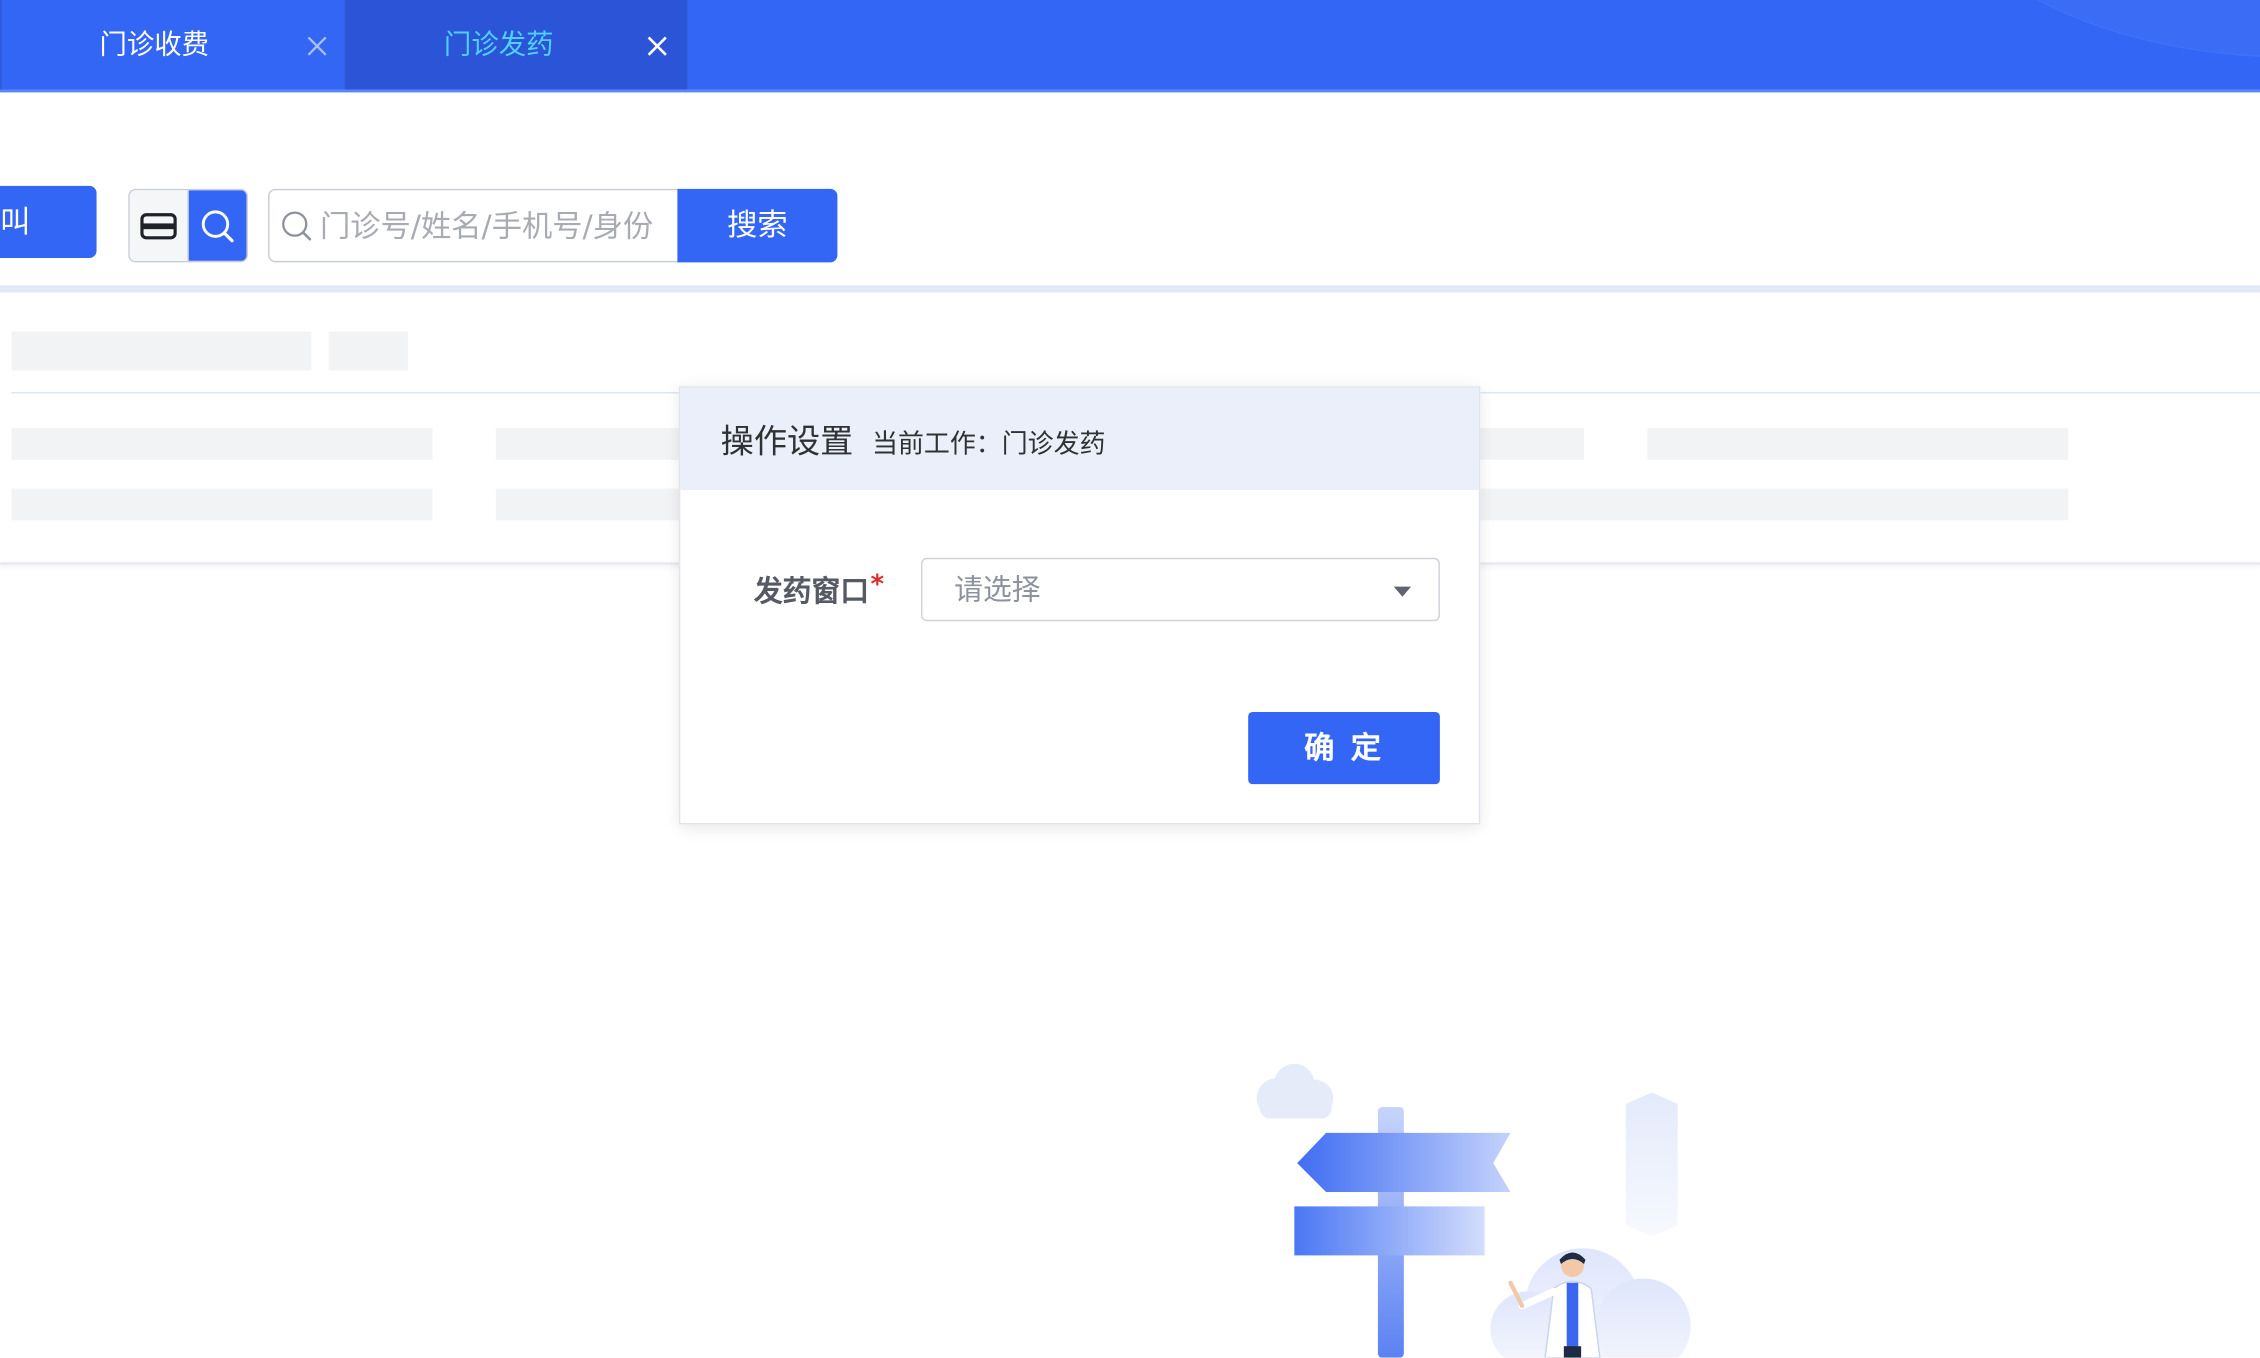 This screenshot has width=2260, height=1358. What do you see at coordinates (757, 225) in the screenshot?
I see `search-button: 搜索` at bounding box center [757, 225].